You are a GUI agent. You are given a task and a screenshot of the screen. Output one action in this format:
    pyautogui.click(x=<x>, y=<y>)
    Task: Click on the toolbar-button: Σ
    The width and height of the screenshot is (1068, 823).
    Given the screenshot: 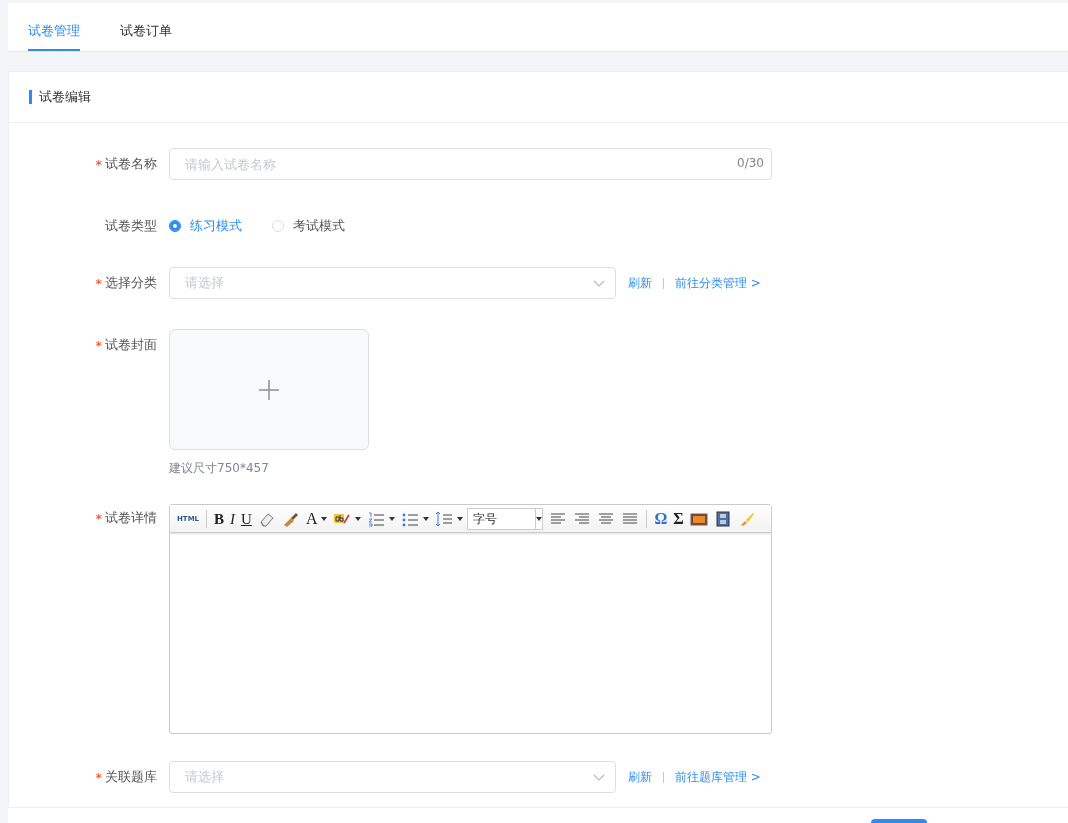 What is the action you would take?
    pyautogui.click(x=678, y=519)
    